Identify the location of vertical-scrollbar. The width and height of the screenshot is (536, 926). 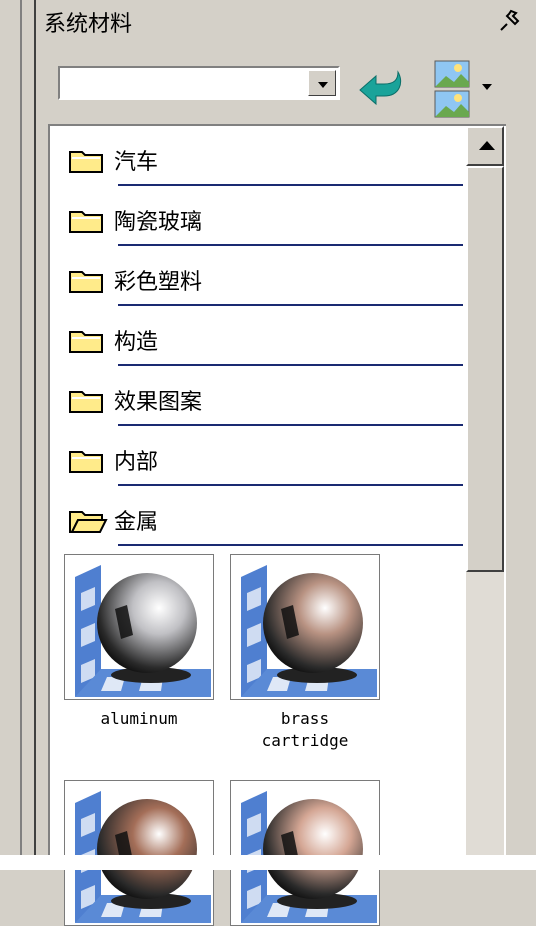
(485, 490).